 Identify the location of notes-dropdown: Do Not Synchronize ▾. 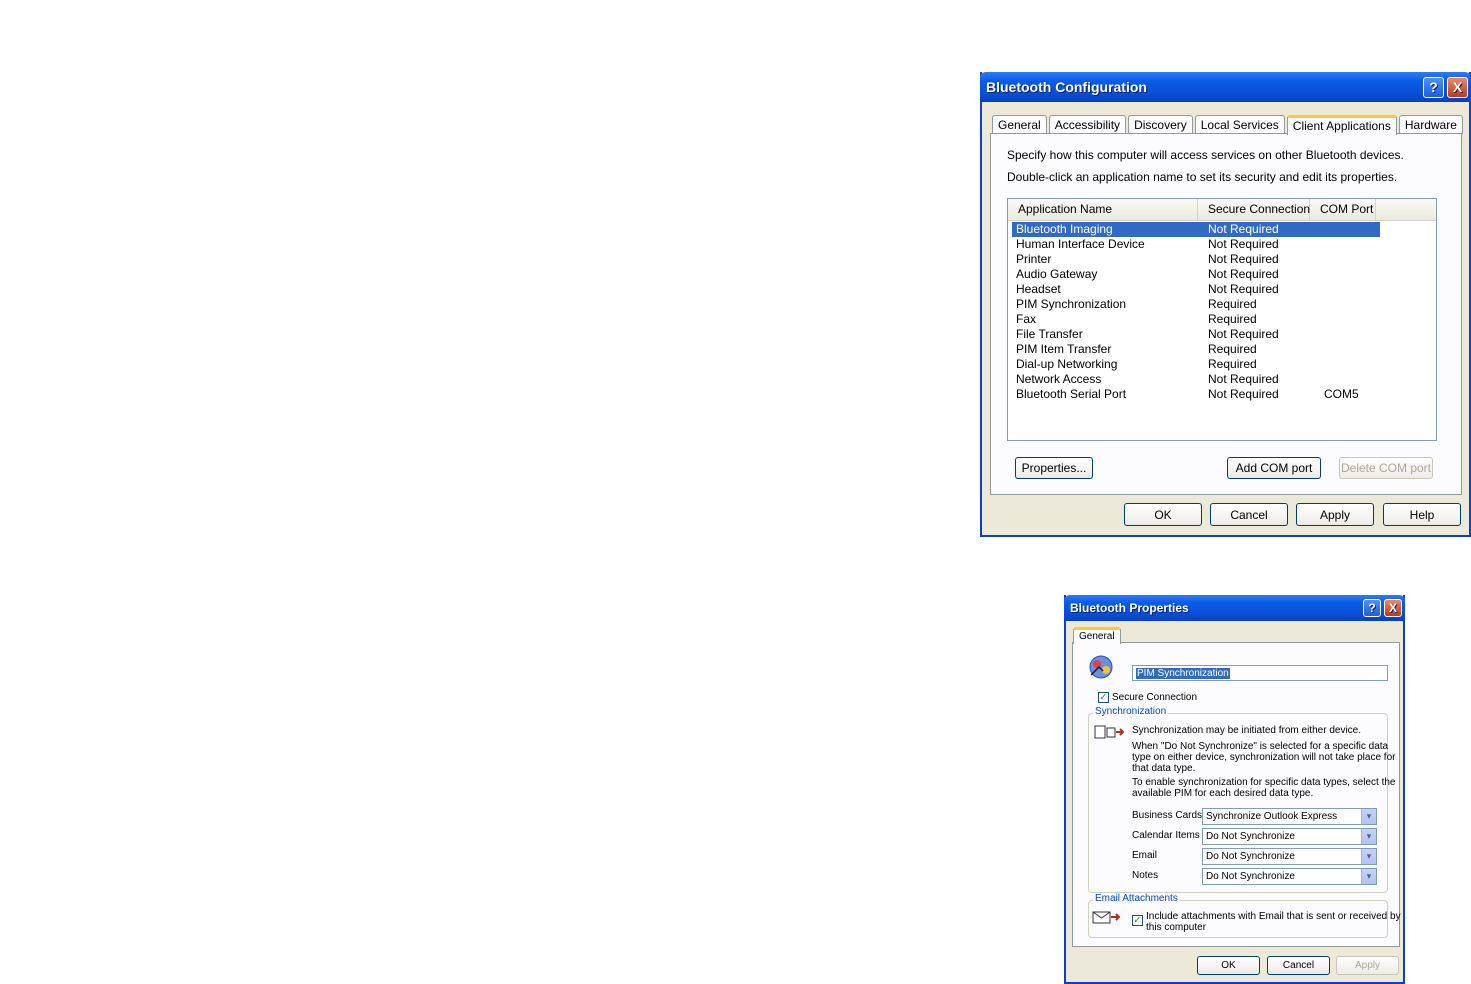
(1289, 876).